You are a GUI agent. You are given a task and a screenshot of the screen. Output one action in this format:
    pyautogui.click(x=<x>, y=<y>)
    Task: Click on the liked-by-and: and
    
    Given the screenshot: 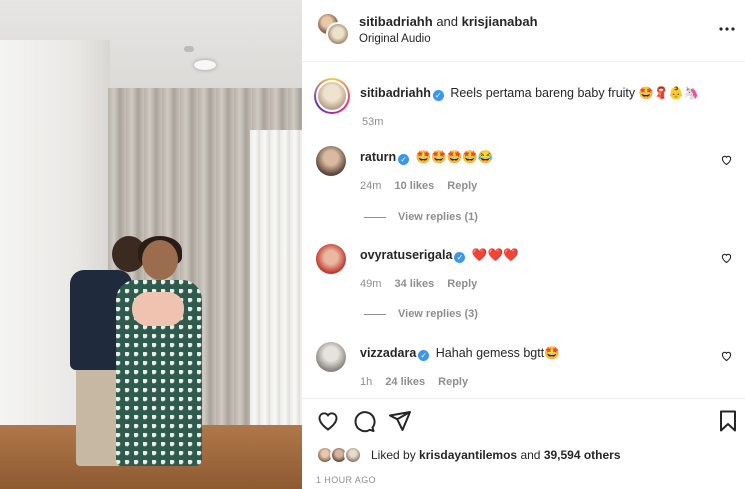 What is the action you would take?
    pyautogui.click(x=530, y=455)
    